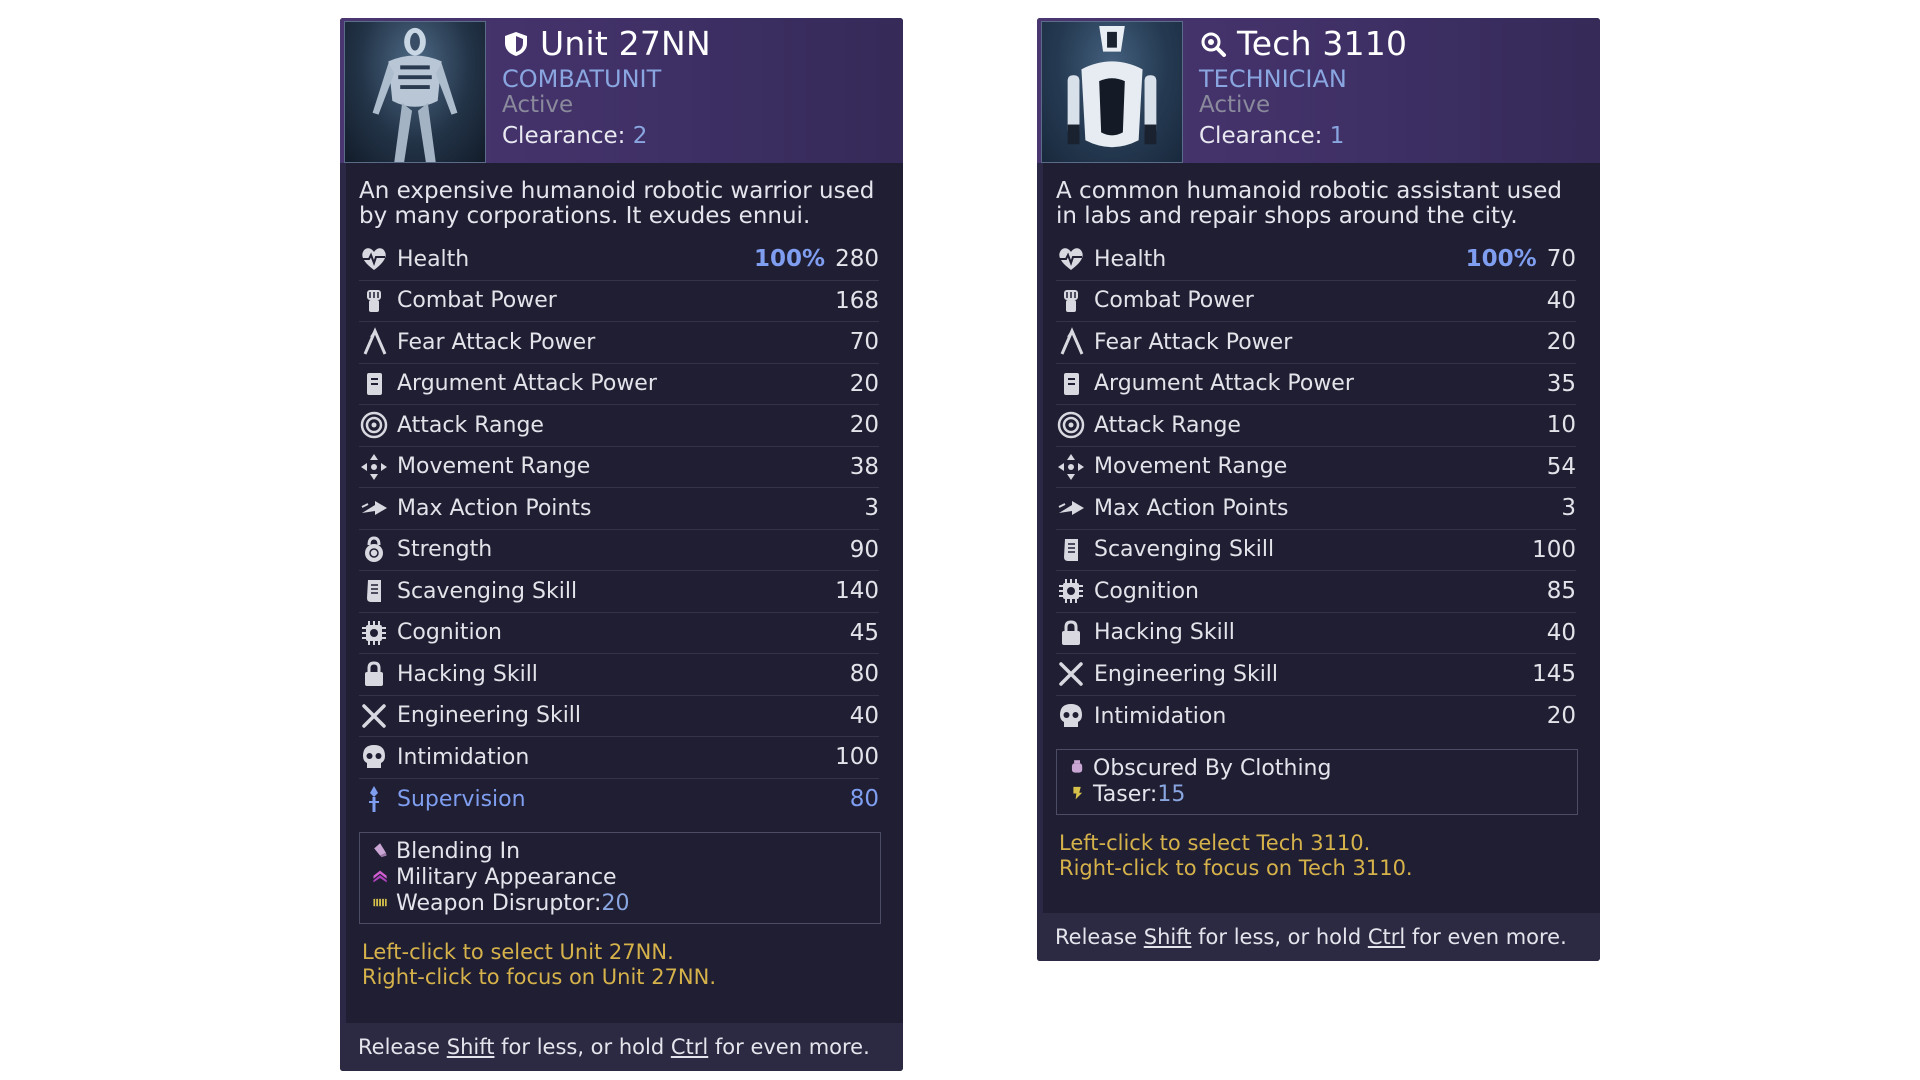 This screenshot has height=1080, width=1920. I want to click on footer-text: Release, so click(402, 1047).